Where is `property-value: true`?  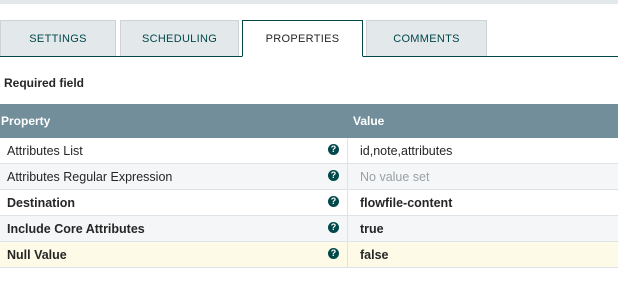
property-value: true is located at coordinates (372, 229).